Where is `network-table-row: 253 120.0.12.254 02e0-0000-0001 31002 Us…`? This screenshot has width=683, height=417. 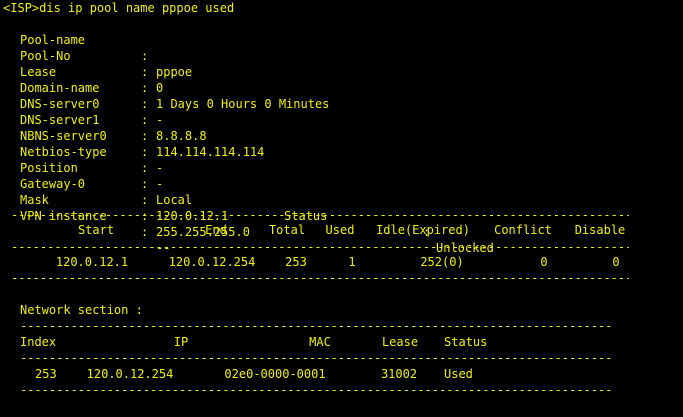
network-table-row: 253 120.0.12.254 02e0-0000-0001 31002 Us… is located at coordinates (341, 374).